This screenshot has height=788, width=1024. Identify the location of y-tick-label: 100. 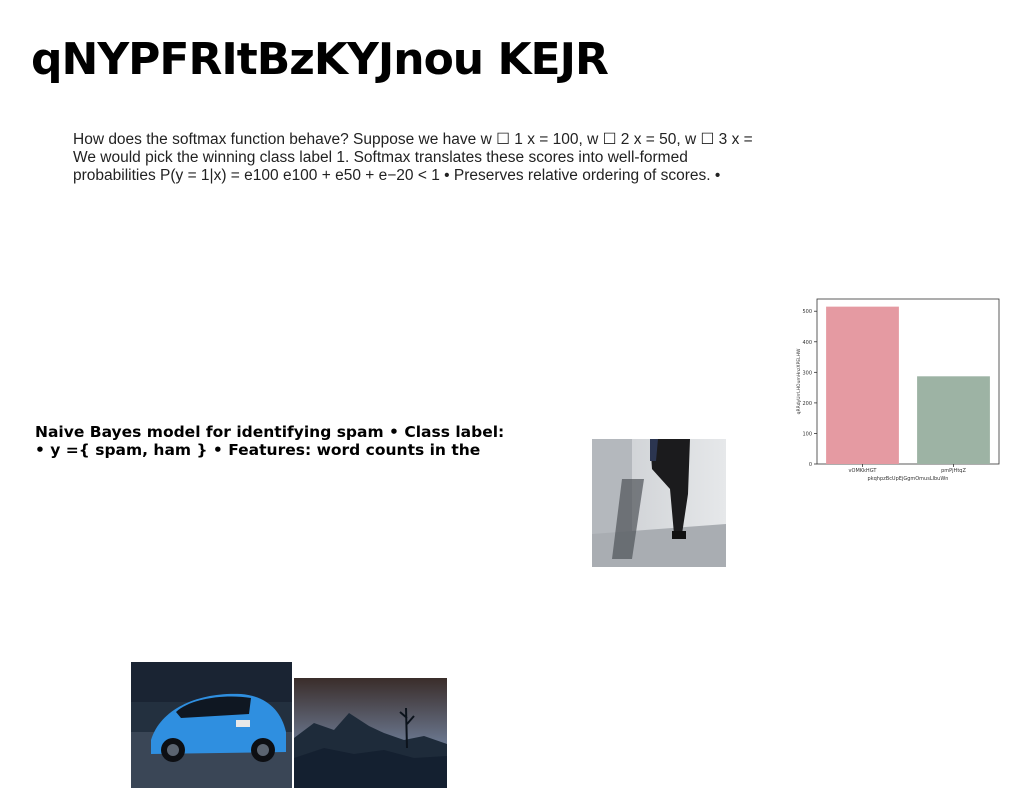
(807, 434).